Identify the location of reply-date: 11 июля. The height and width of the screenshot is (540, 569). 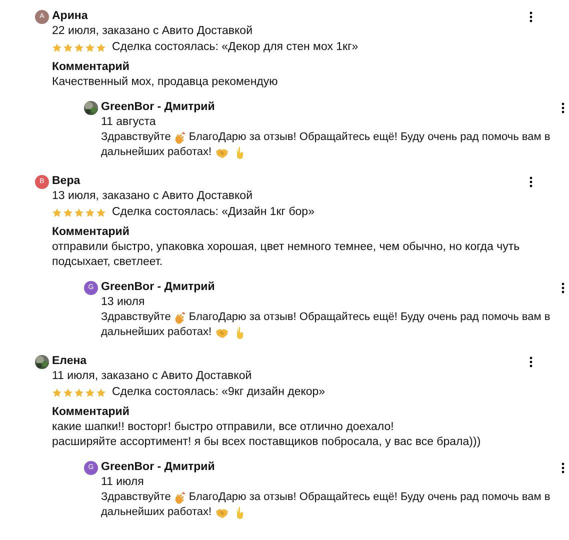
(123, 482).